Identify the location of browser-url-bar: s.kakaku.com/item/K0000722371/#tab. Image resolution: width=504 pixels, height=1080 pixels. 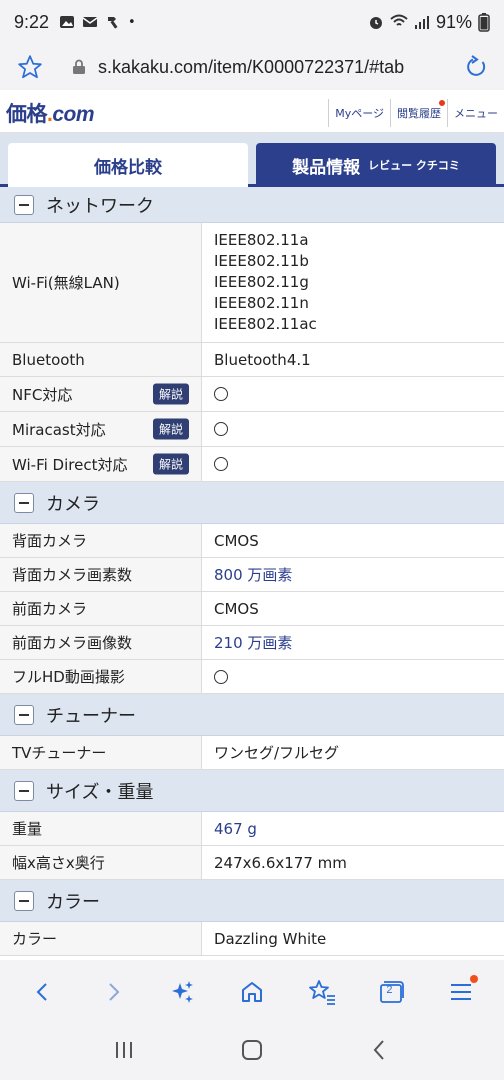
(252, 67).